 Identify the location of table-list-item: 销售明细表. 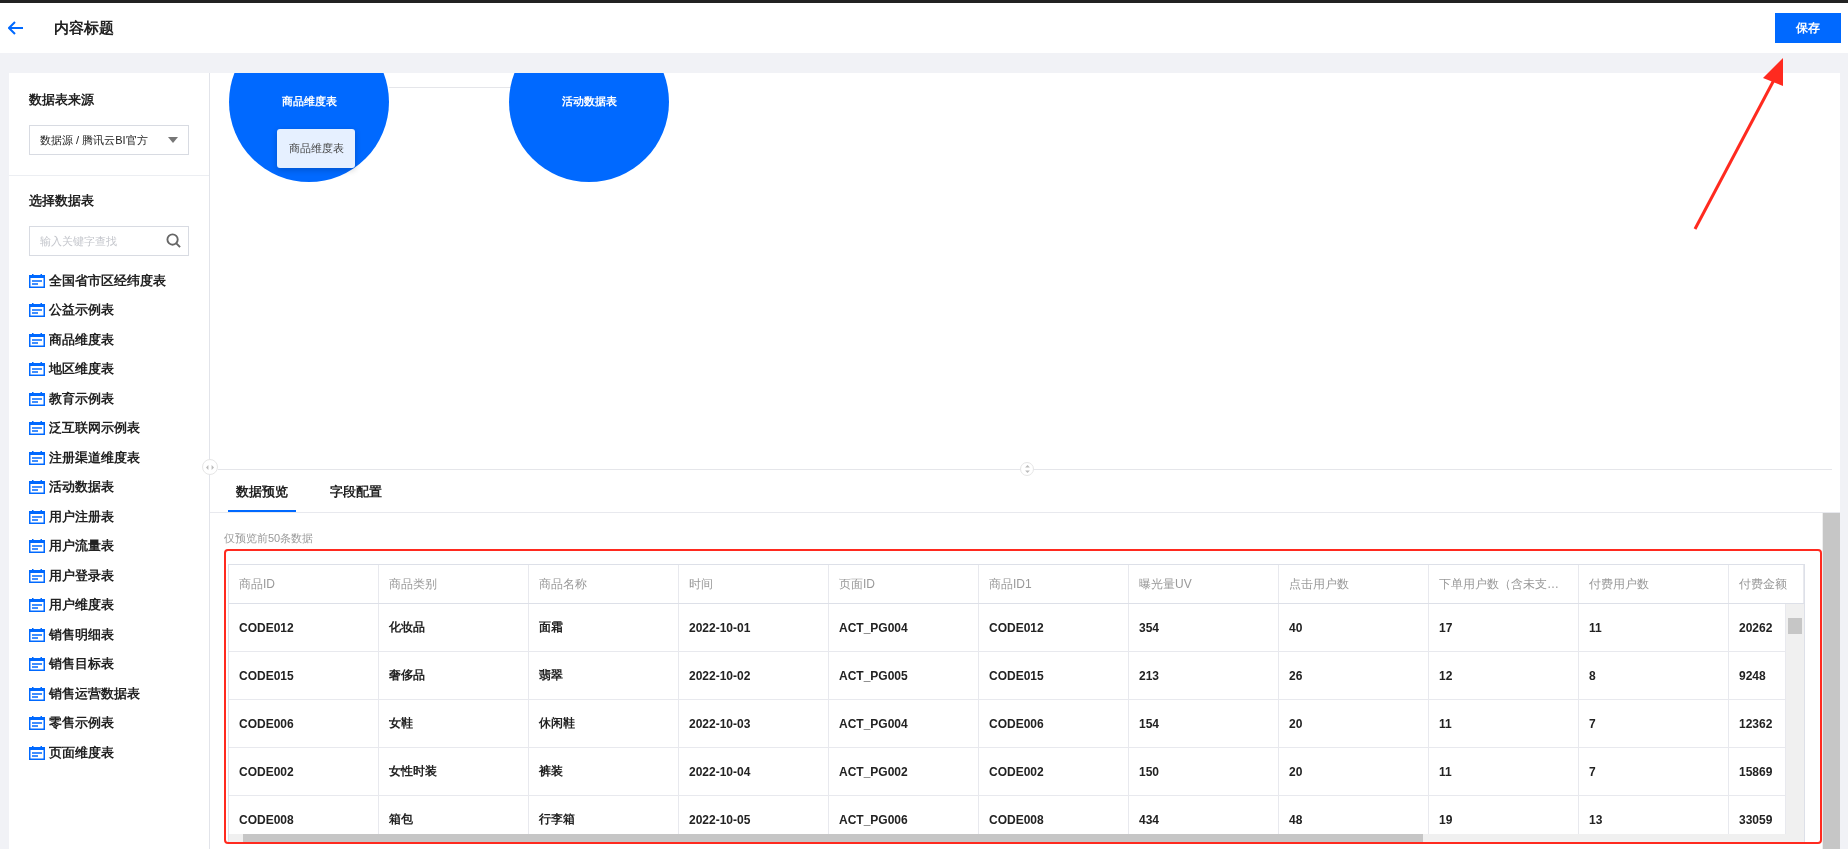
(71, 635).